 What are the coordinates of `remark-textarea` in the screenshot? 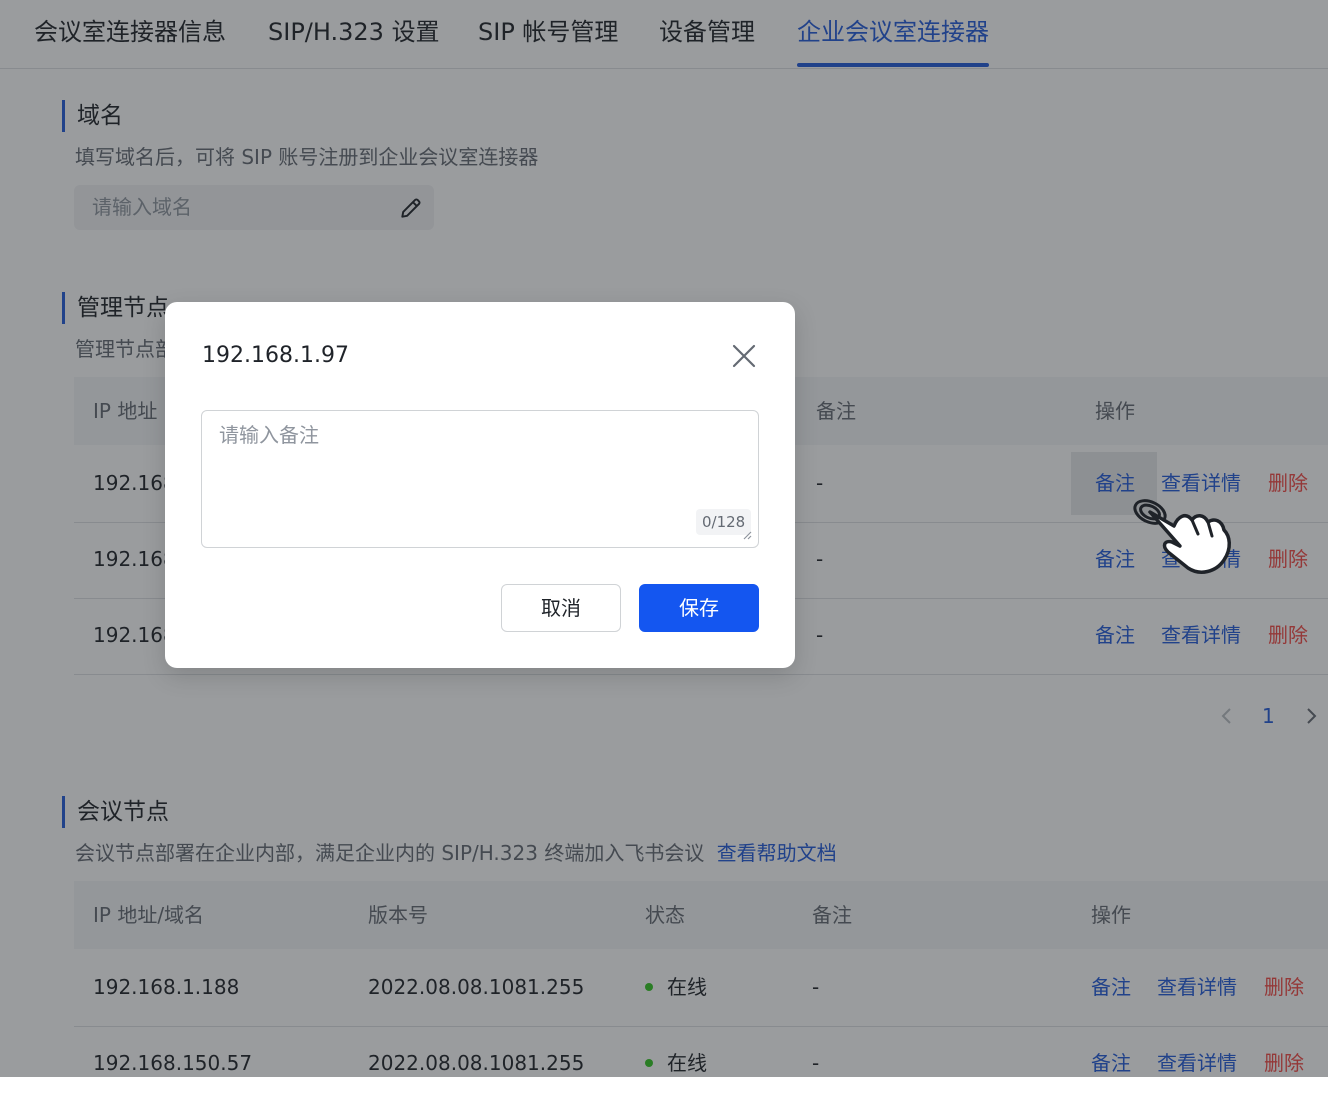 It's located at (480, 479).